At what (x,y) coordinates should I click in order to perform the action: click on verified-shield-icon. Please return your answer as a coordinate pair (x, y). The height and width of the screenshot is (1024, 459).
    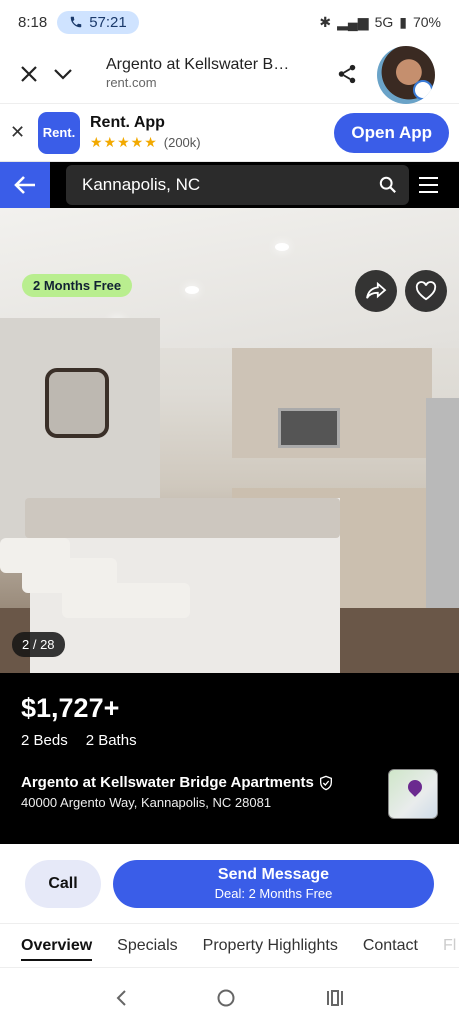
    Looking at the image, I should click on (325, 782).